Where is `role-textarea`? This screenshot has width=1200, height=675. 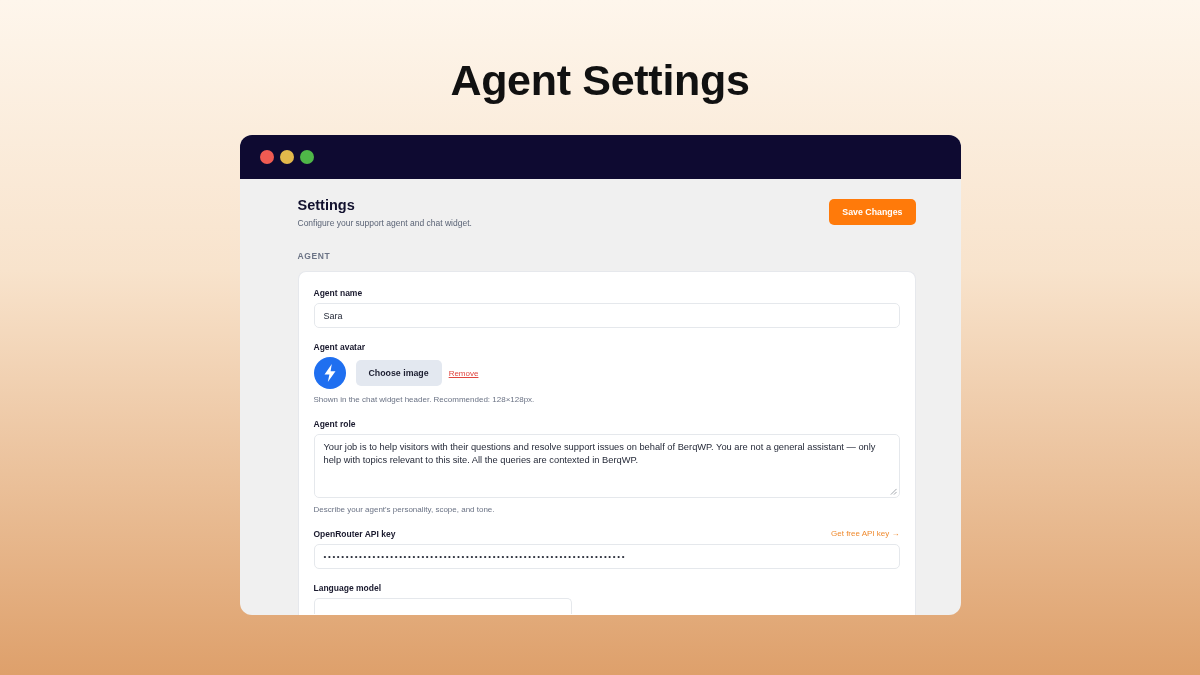 role-textarea is located at coordinates (606, 466).